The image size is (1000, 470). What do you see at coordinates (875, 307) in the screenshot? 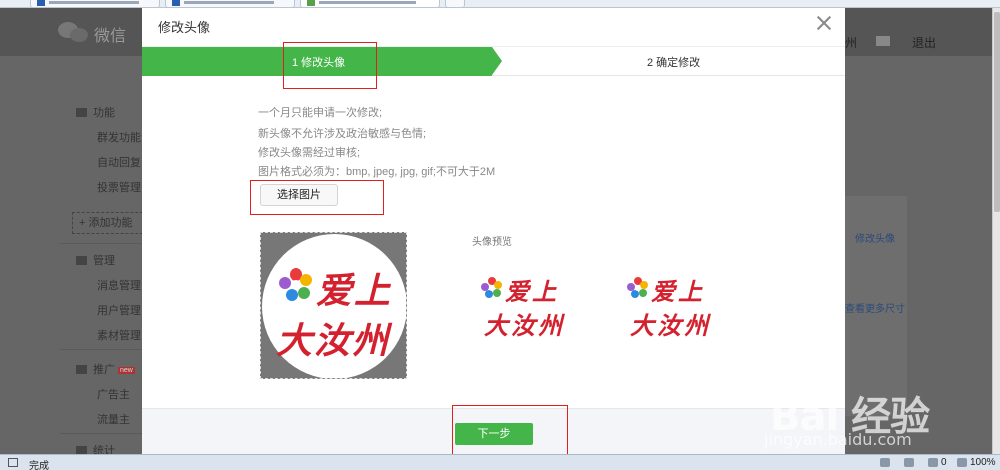
I see `more-sizes-link: 查看更多尺寸` at bounding box center [875, 307].